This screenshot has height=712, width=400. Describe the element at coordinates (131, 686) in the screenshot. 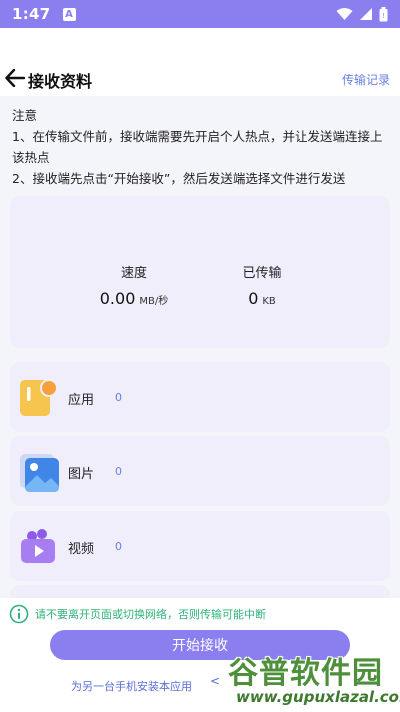

I see `install-app-link: 为另一台手机安装本应用` at that location.